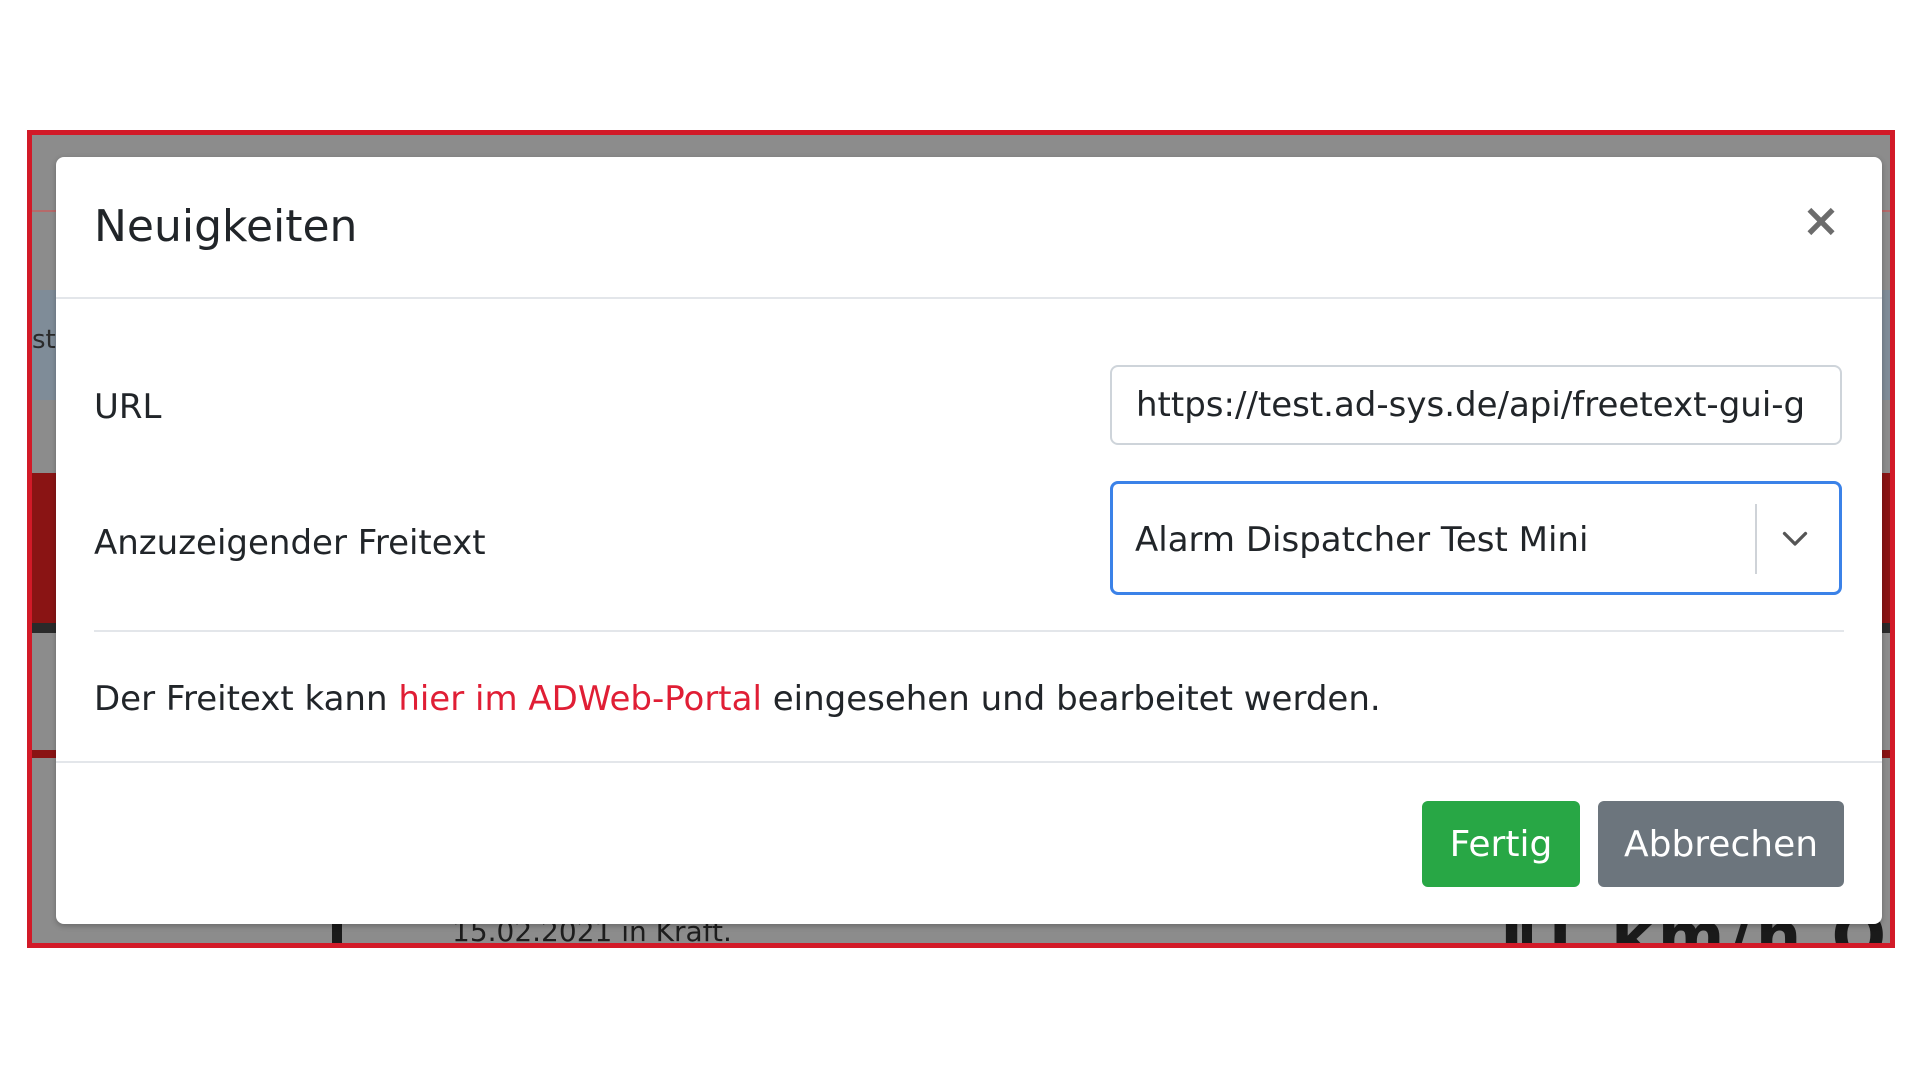 The image size is (1920, 1080). Describe the element at coordinates (44, 340) in the screenshot. I see `background-peek-text: st` at that location.